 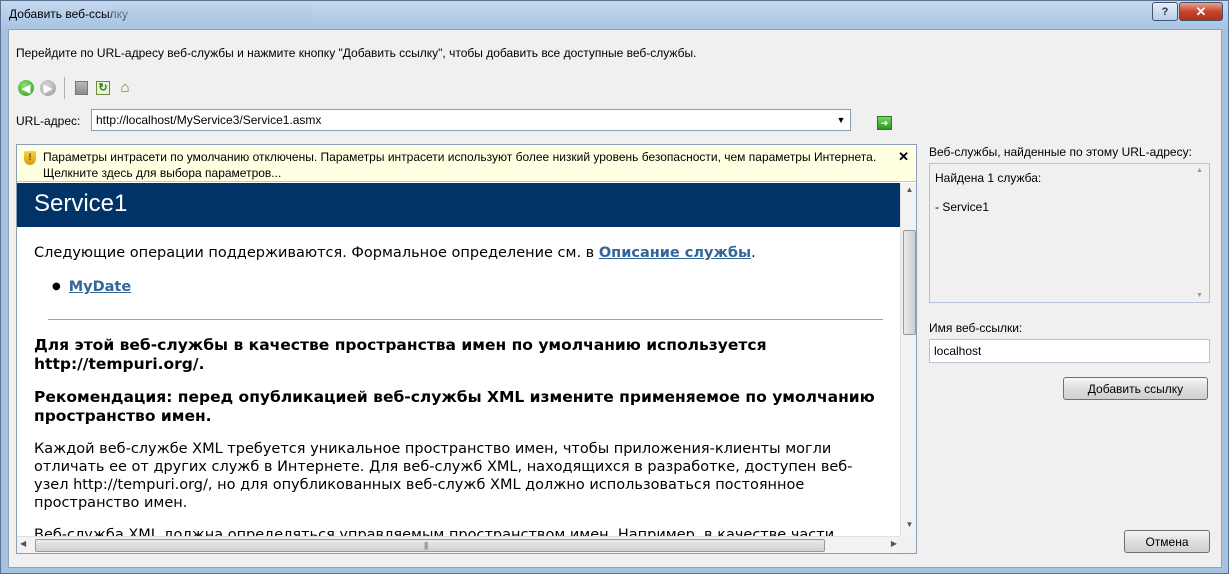 What do you see at coordinates (614, 14) in the screenshot?
I see `title-bar: Добавить веб-ссылку ? ✕` at bounding box center [614, 14].